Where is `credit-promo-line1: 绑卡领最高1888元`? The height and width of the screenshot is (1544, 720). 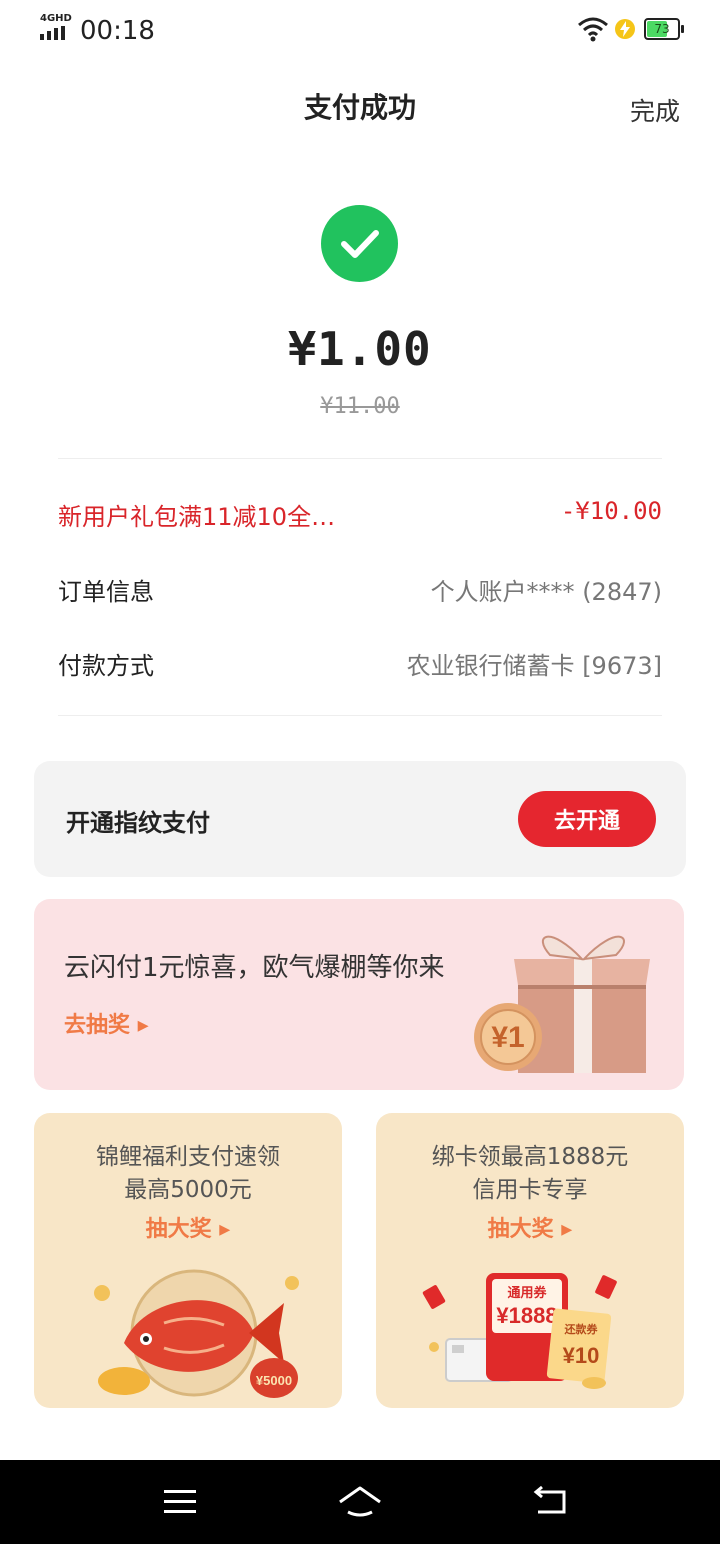
credit-promo-line1: 绑卡领最高1888元 is located at coordinates (530, 1157).